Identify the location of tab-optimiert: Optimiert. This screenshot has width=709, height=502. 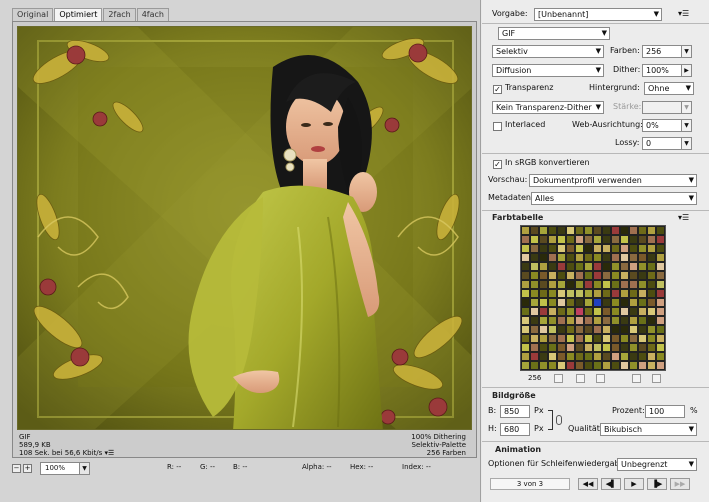
(78, 14).